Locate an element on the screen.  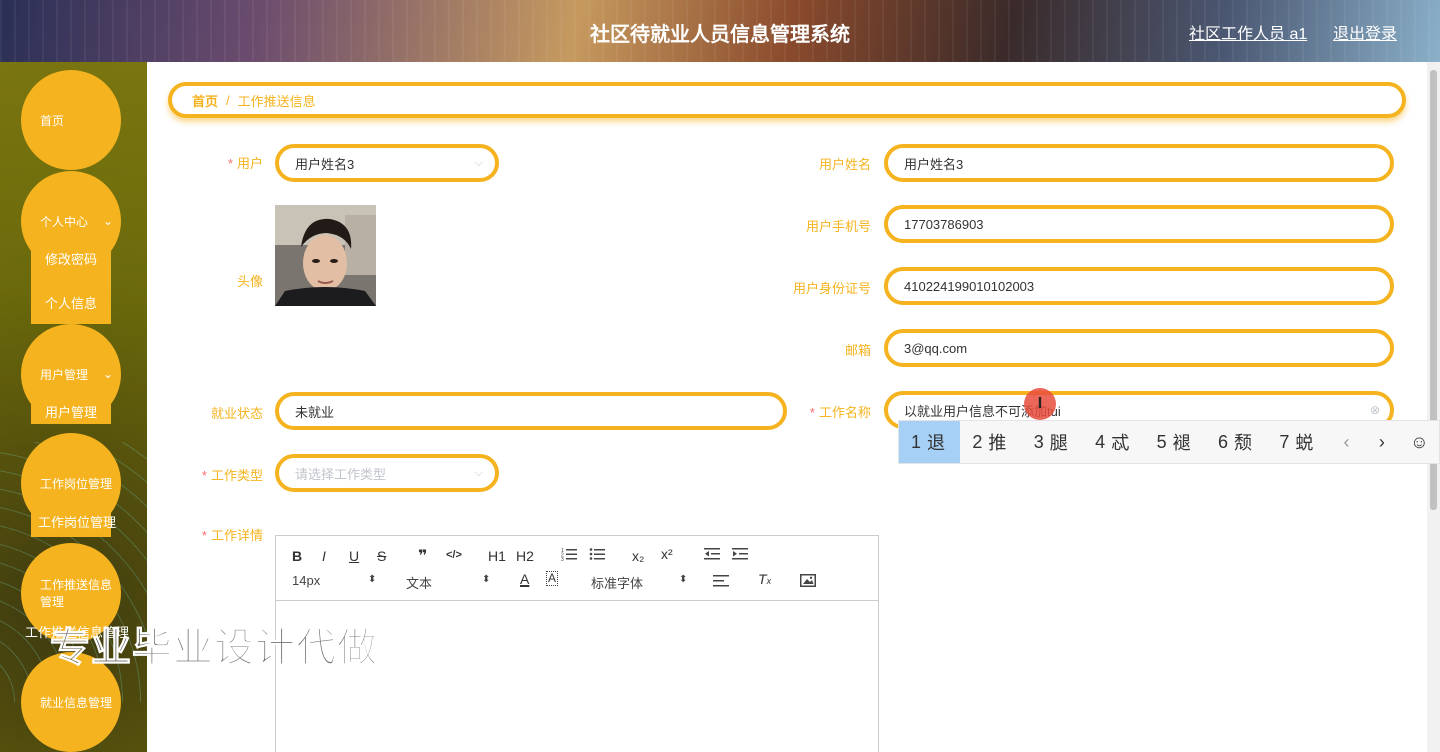
avatar-label: 头像 is located at coordinates (249, 281).